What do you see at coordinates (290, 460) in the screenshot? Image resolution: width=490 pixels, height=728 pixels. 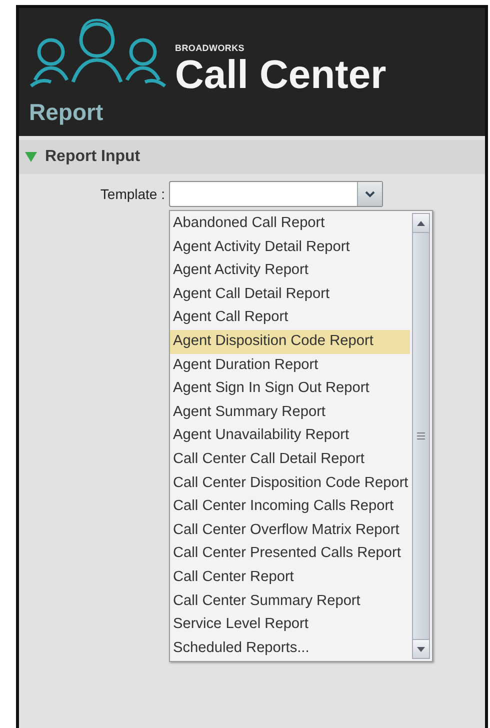 I see `dropdown-option: Call Center Call Detail Report` at bounding box center [290, 460].